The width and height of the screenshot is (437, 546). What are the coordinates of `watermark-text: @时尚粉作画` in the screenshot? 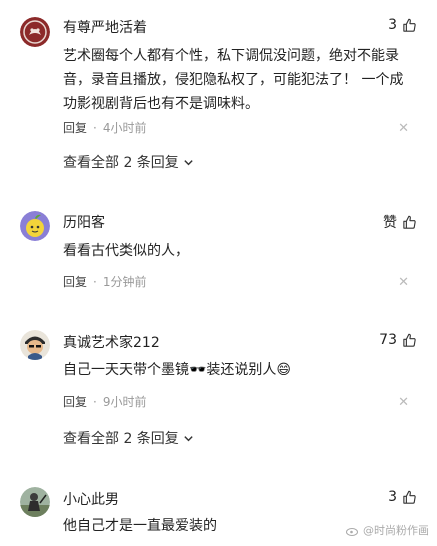 It's located at (396, 530).